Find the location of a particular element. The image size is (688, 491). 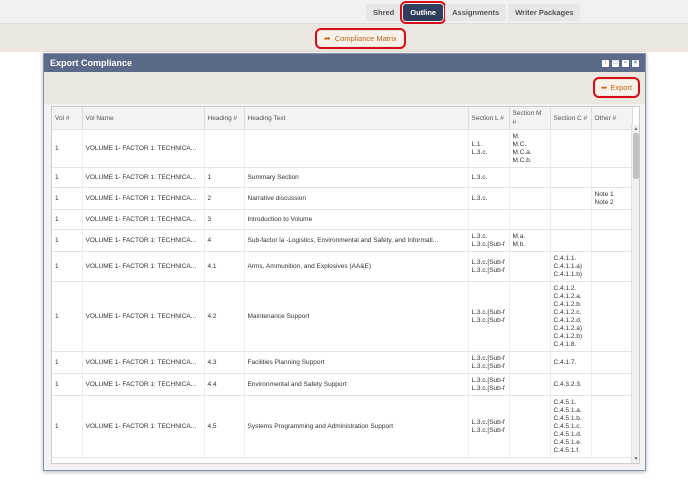

cell-section-c: C.4.1.7. is located at coordinates (571, 362).